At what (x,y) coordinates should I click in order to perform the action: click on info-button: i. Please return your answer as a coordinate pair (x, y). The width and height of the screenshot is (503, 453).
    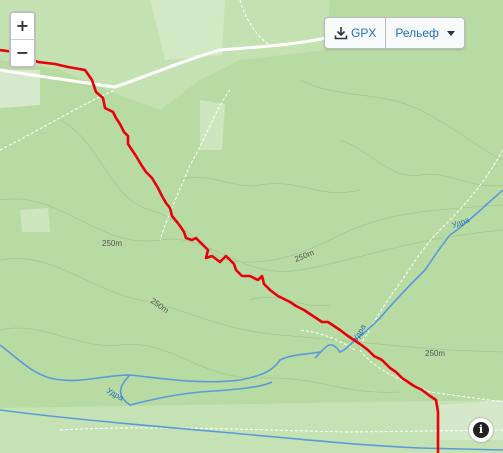
    Looking at the image, I should click on (481, 430).